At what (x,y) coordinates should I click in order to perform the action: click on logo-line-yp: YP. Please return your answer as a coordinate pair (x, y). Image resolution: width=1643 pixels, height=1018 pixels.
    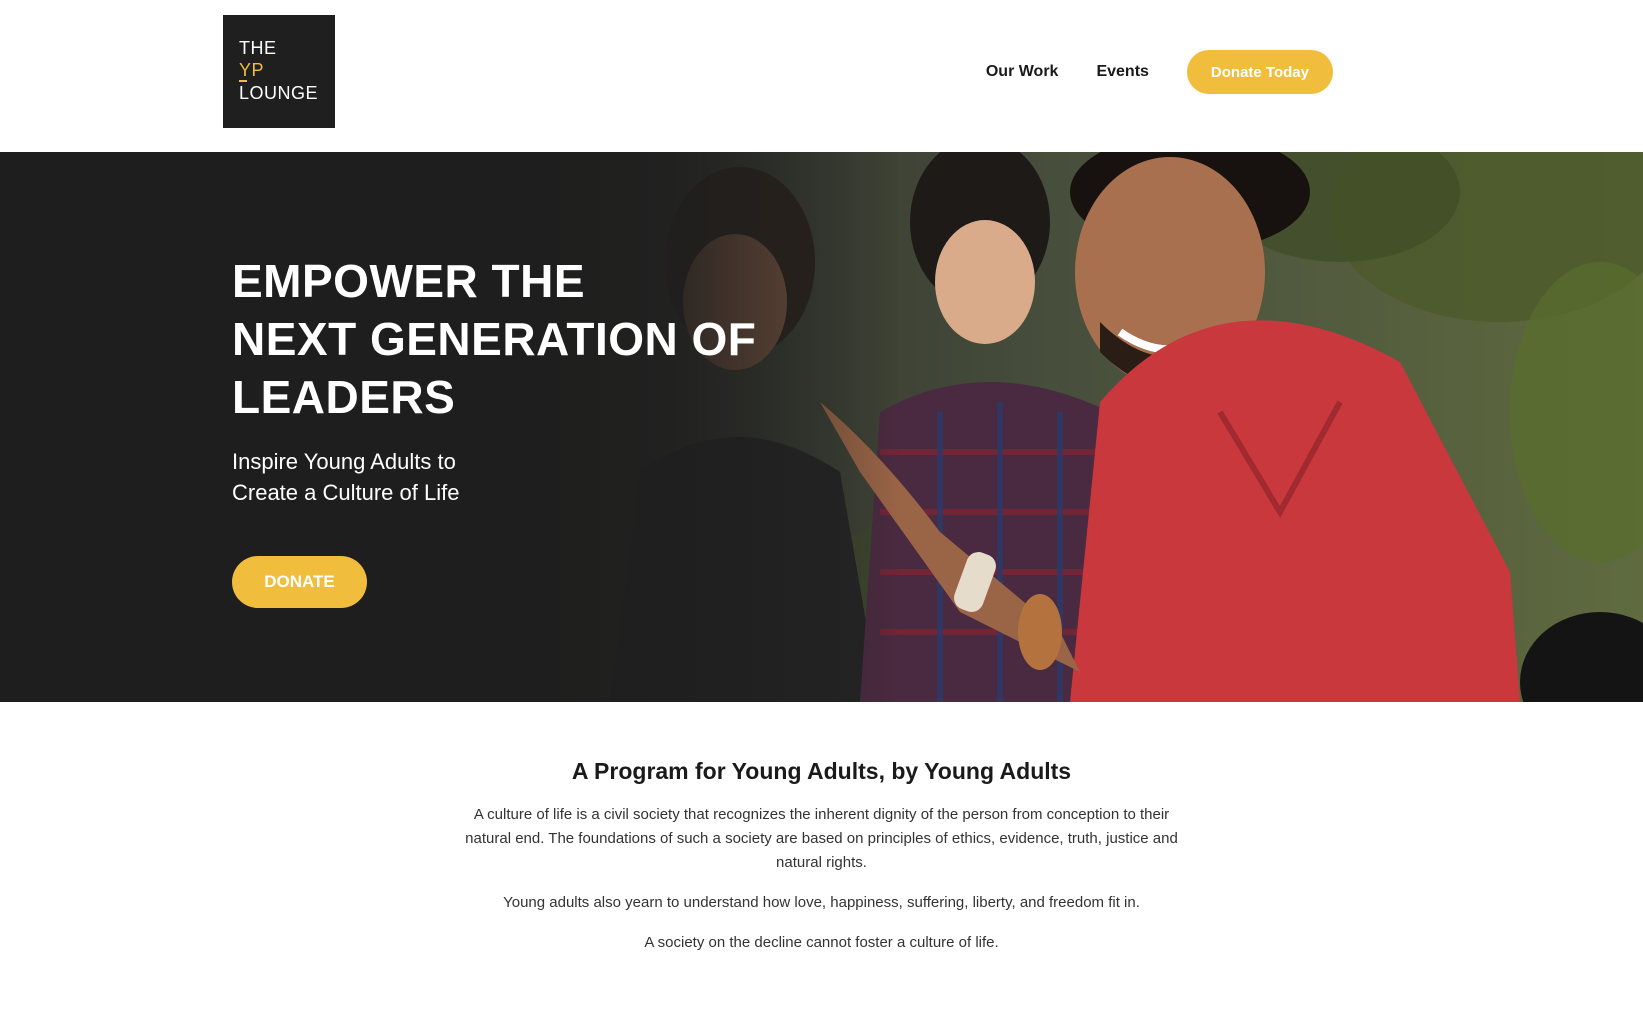
    Looking at the image, I should click on (287, 70).